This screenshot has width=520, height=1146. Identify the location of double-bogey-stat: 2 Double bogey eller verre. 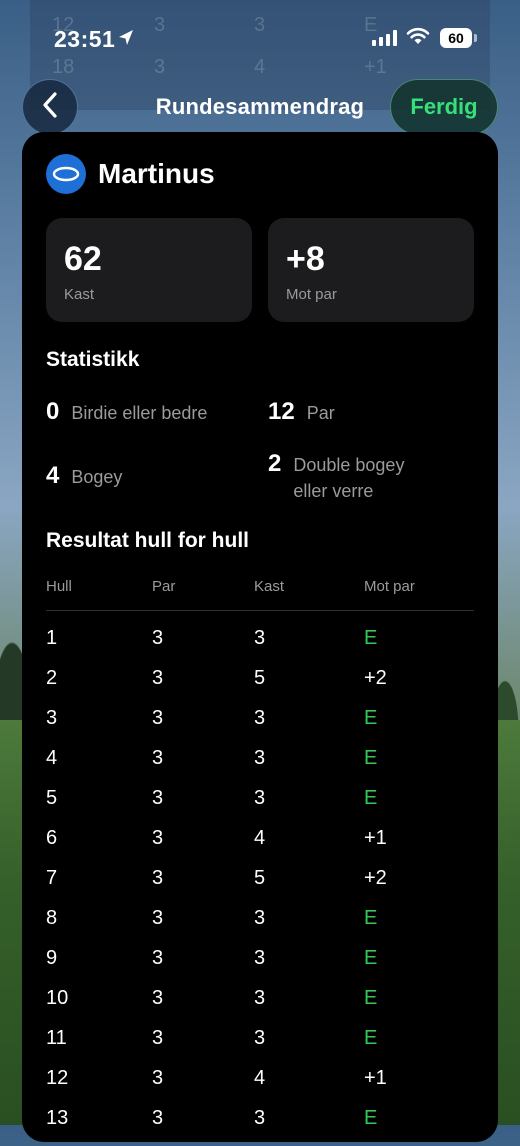
(350, 477).